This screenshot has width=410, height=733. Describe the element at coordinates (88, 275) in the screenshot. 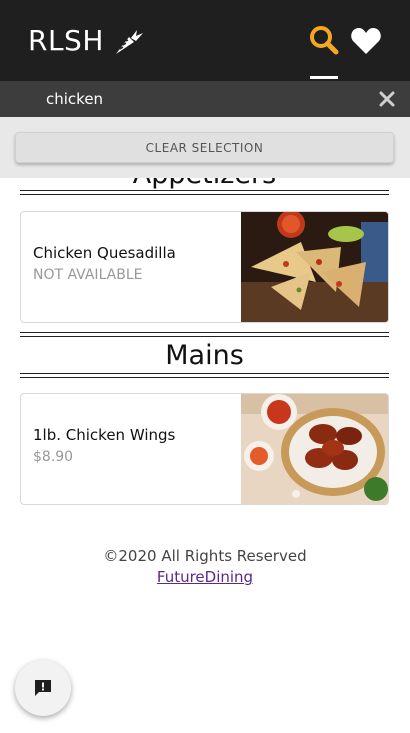

I see `menu-item-availability: NOT AVAILABLE` at that location.